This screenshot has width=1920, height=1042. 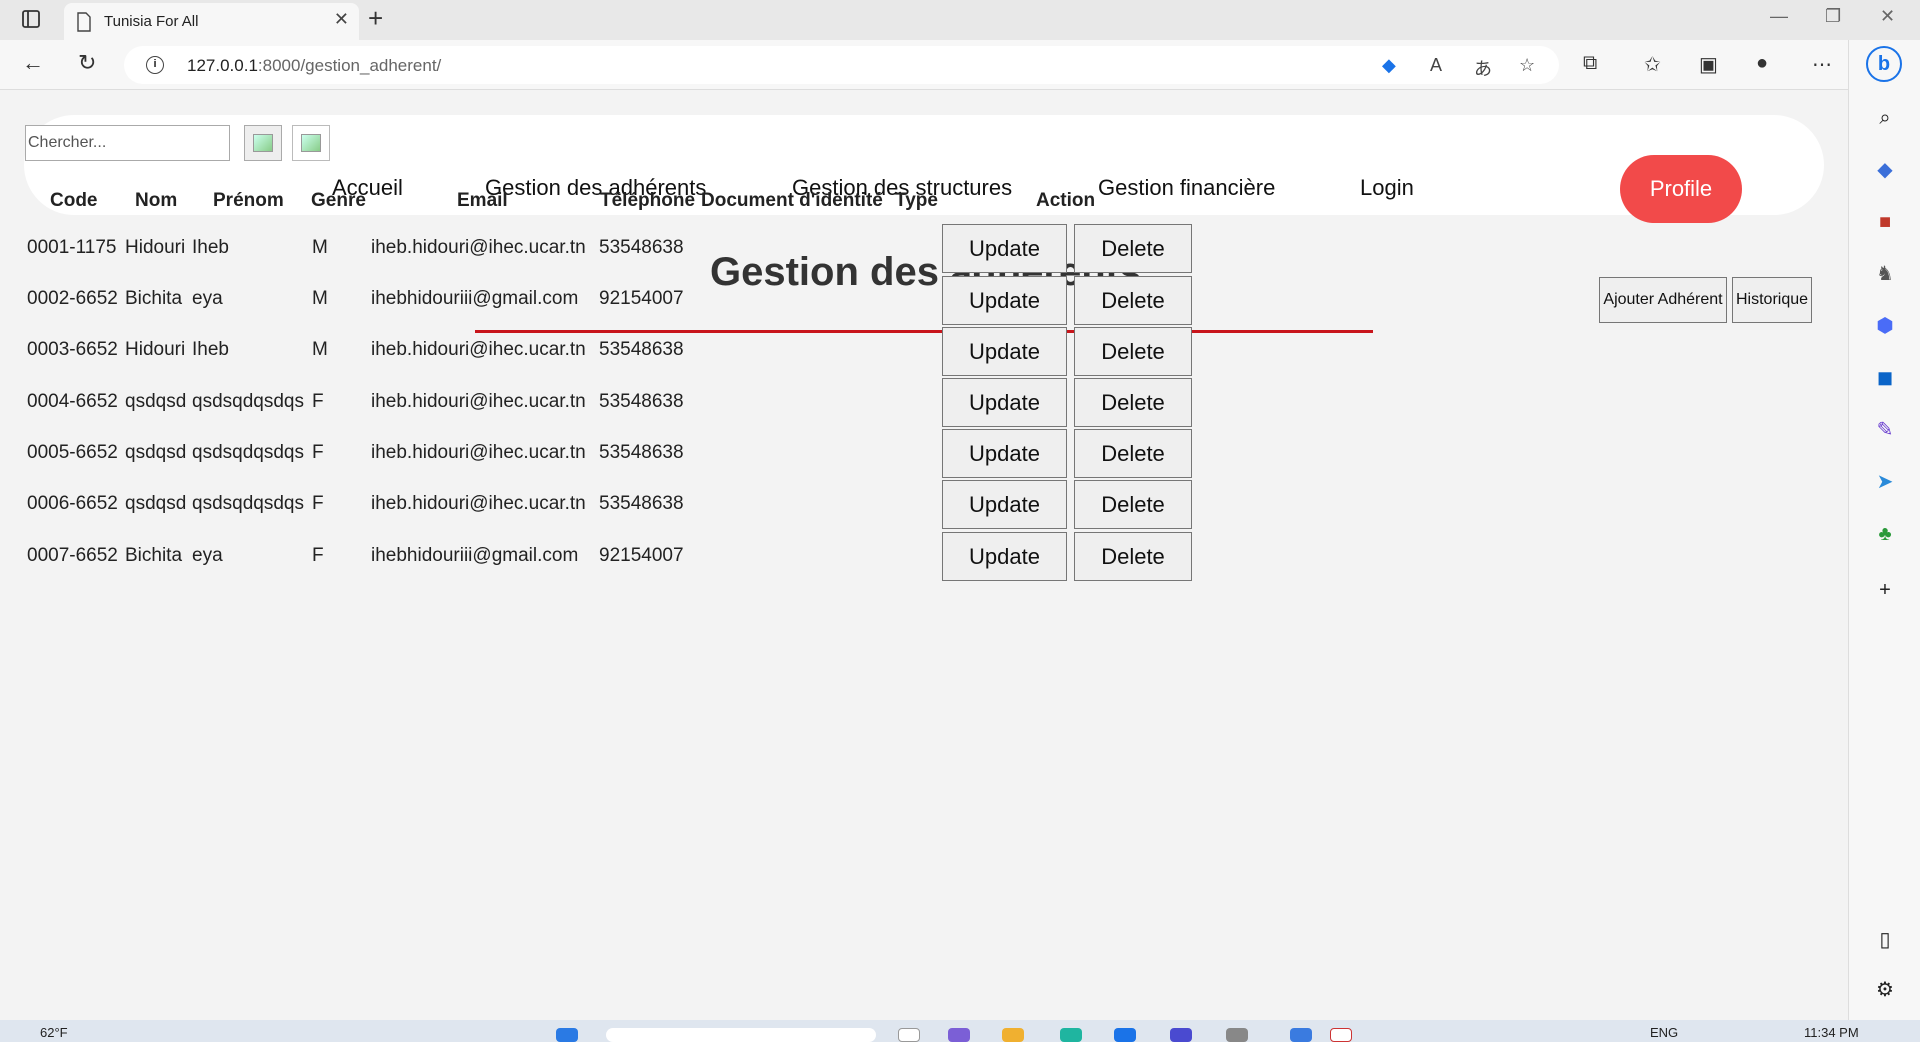 I want to click on edge-taskbar-icon, so click(x=1071, y=1035).